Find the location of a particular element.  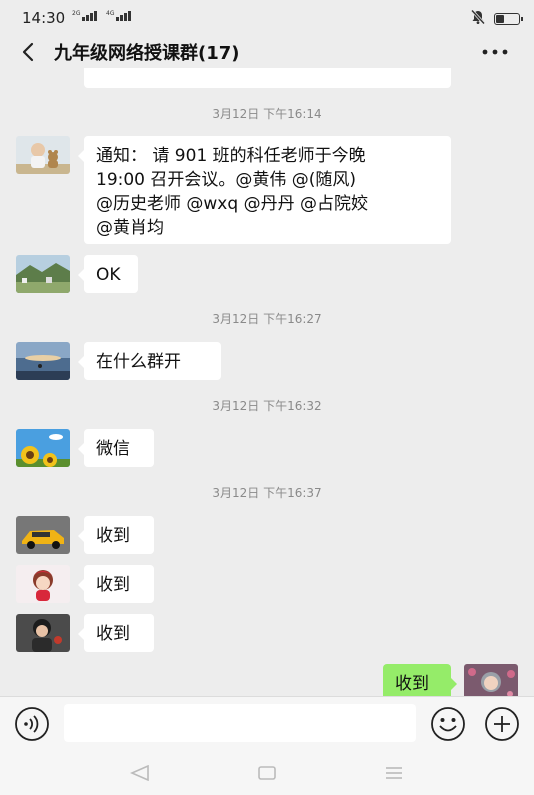

more-button is located at coordinates (495, 52).